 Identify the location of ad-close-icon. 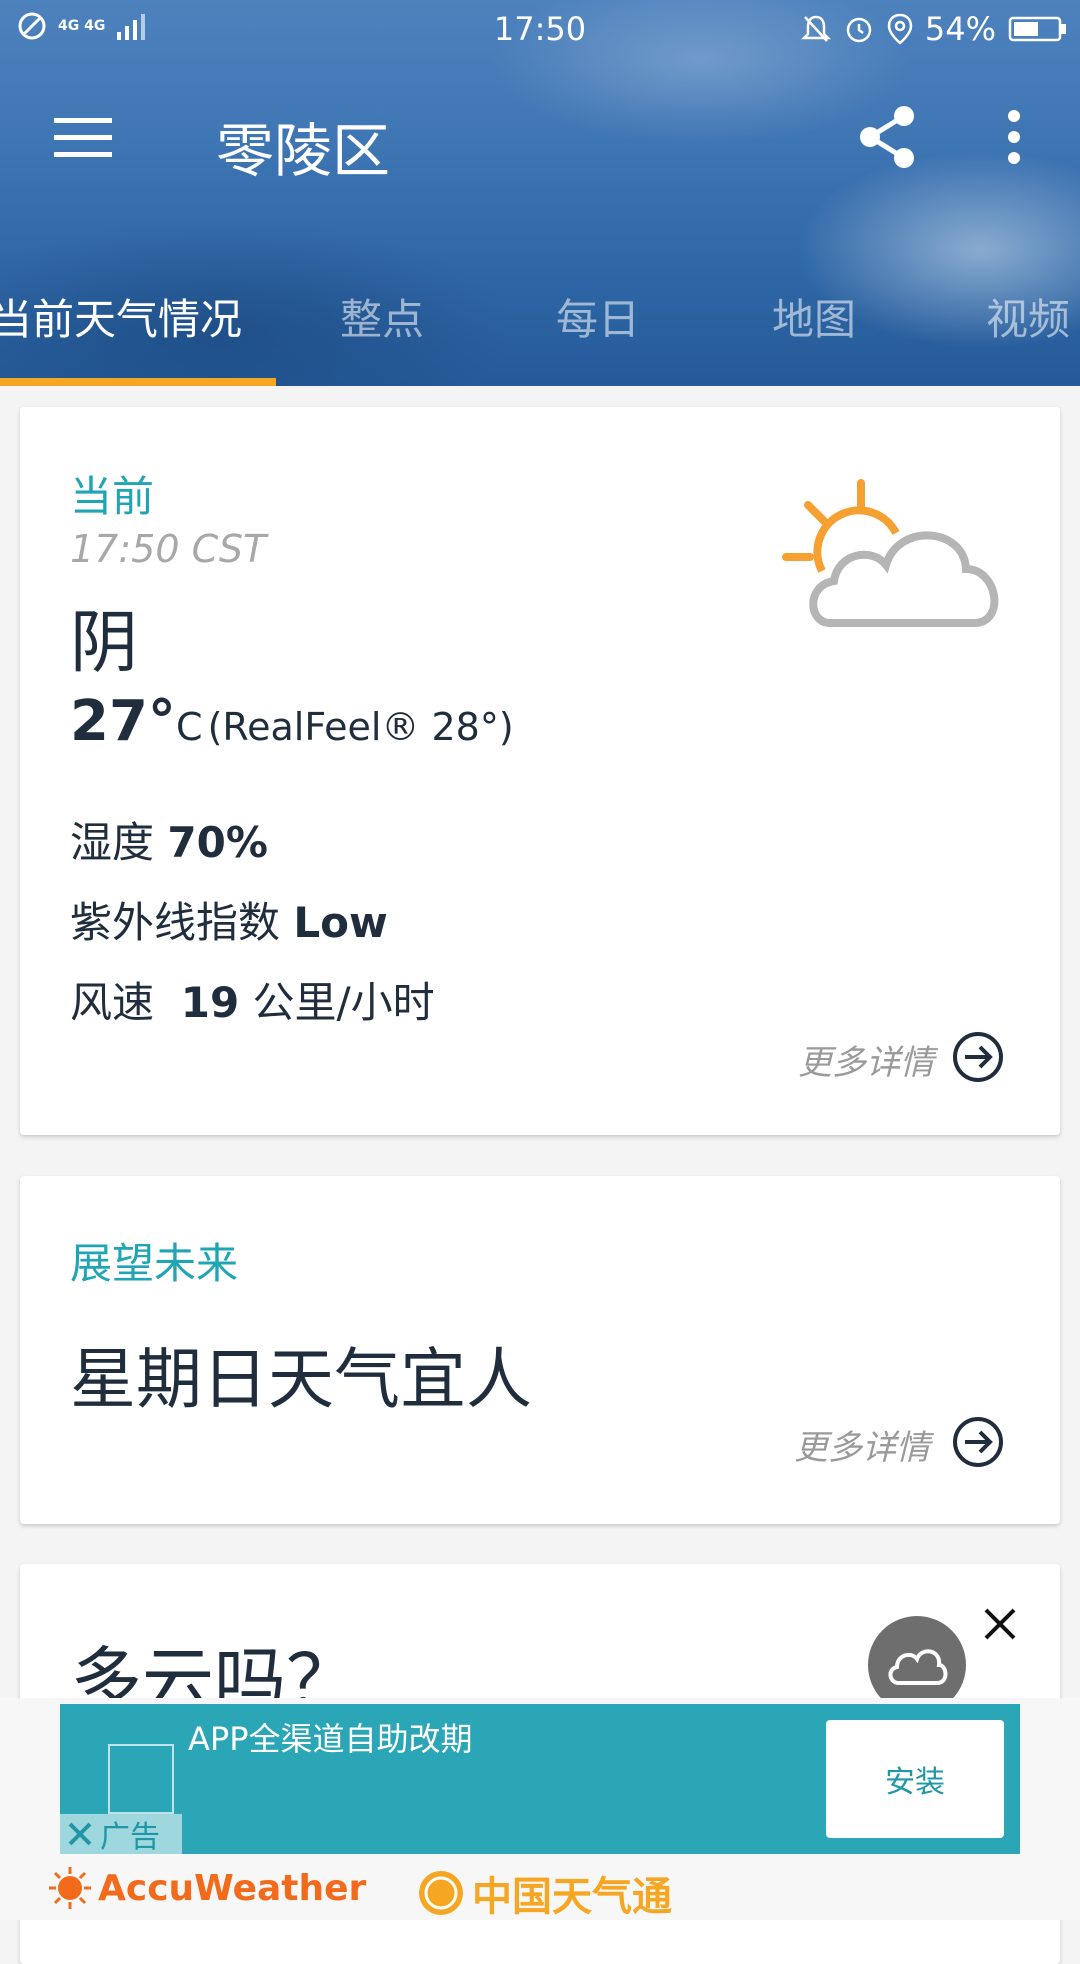
(80, 1834).